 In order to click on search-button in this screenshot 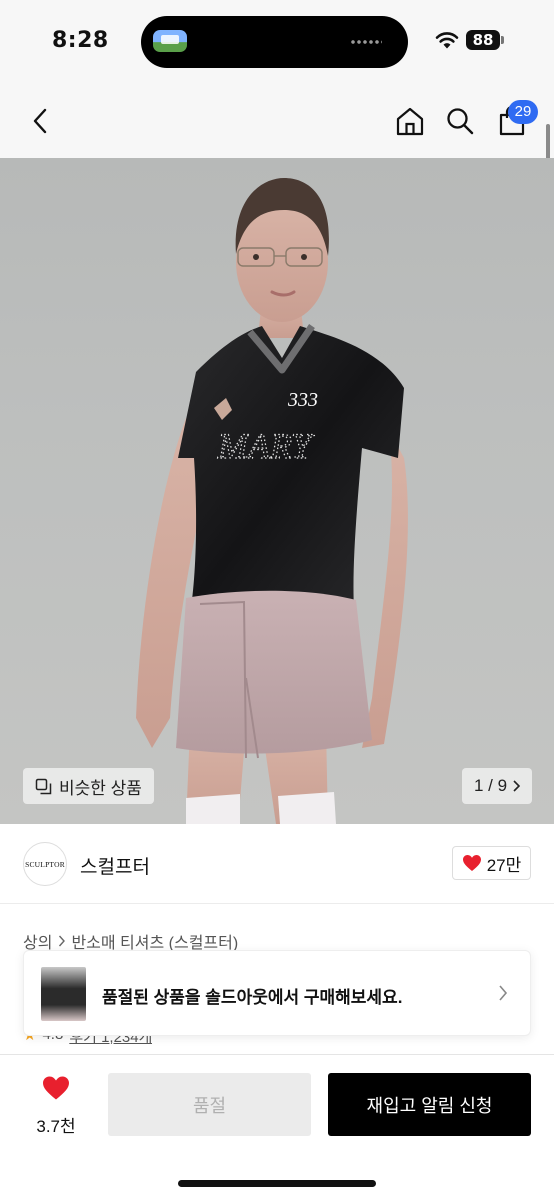, I will do `click(460, 121)`.